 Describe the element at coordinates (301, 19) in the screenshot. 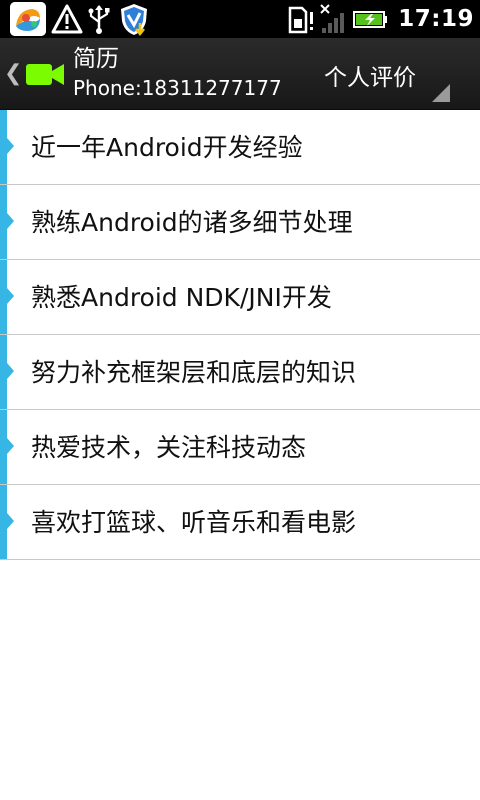

I see `sim-alert-icon` at that location.